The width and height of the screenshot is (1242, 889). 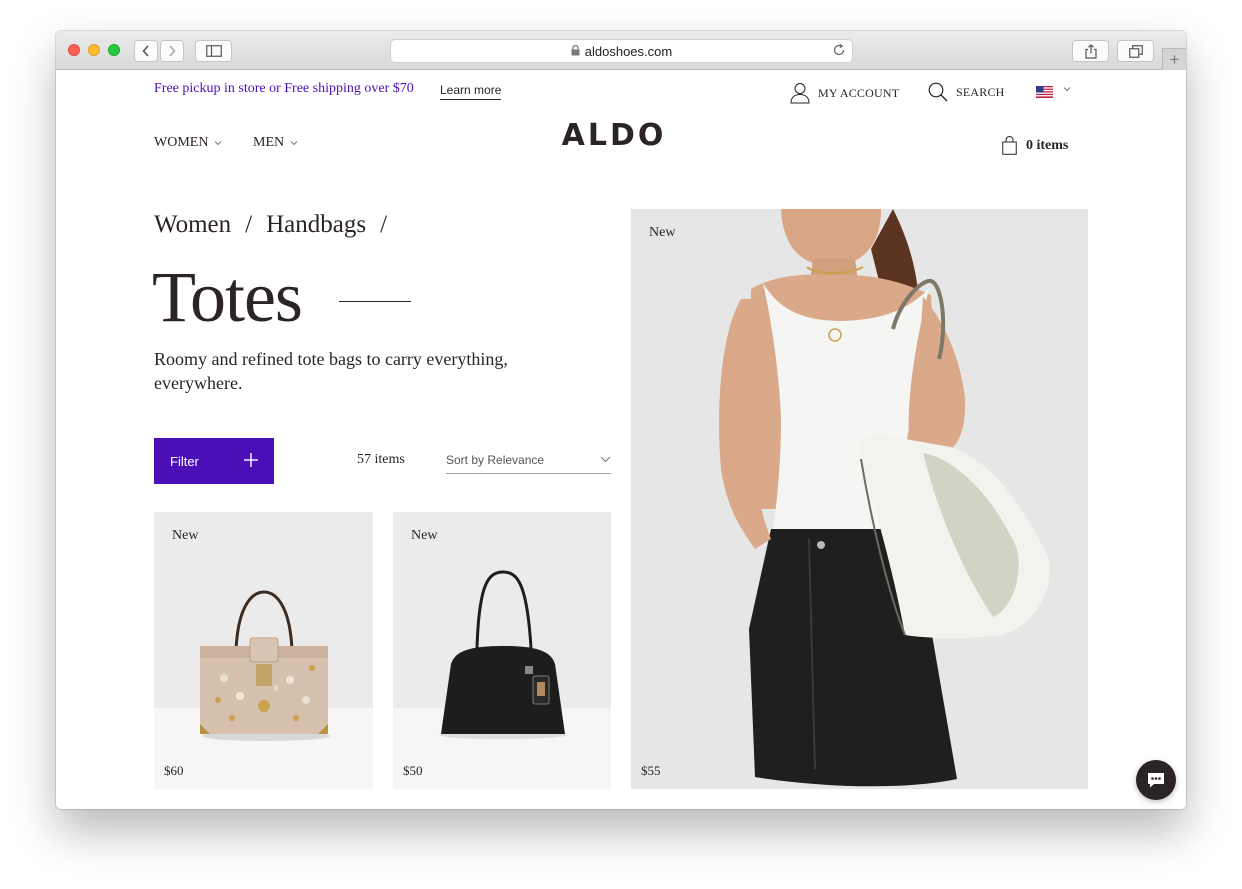 I want to click on tabs-icon, so click(x=1135, y=51).